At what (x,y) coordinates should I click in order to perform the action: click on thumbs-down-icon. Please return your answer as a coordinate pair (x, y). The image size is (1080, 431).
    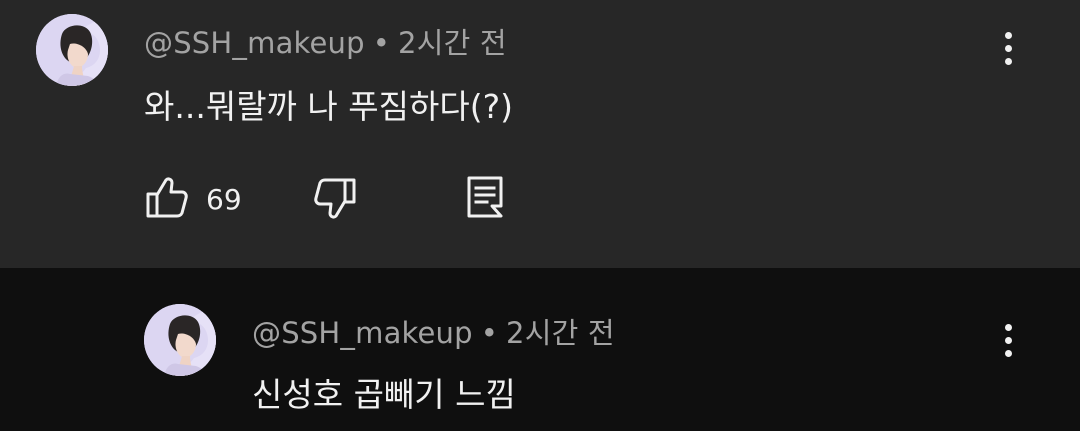
    Looking at the image, I should click on (335, 201).